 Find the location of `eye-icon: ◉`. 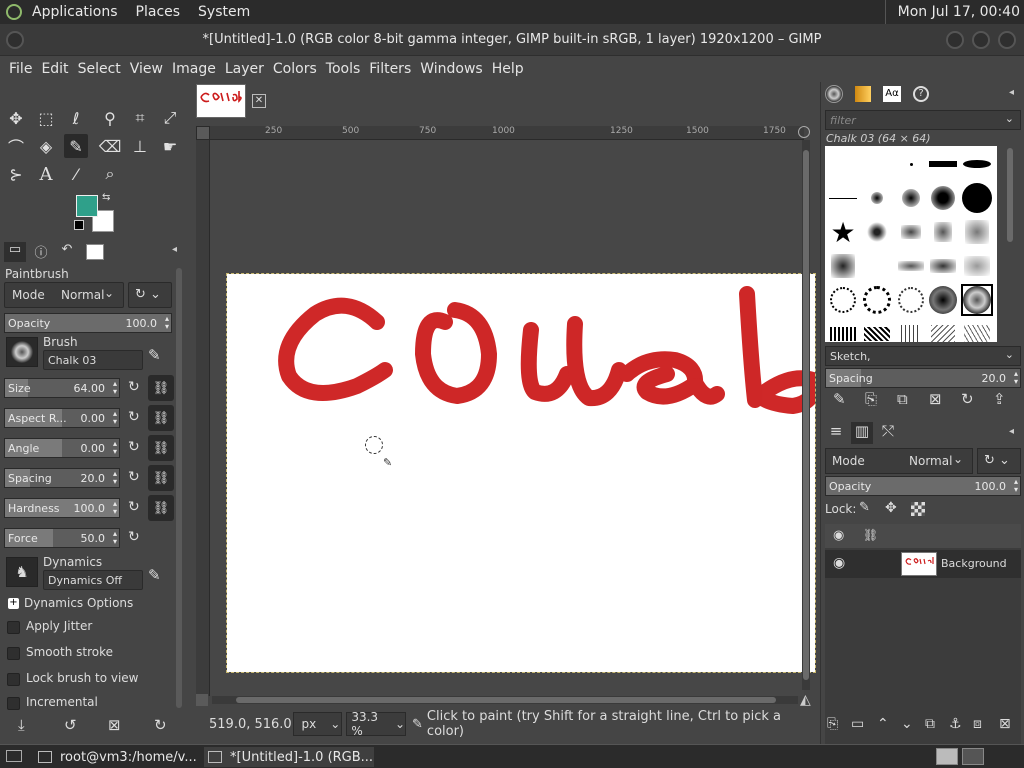

eye-icon: ◉ is located at coordinates (839, 563).